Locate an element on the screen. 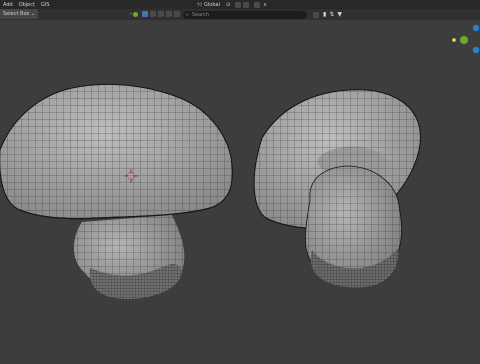 The width and height of the screenshot is (480, 364). navigation-gizmo is located at coordinates (466, 39).